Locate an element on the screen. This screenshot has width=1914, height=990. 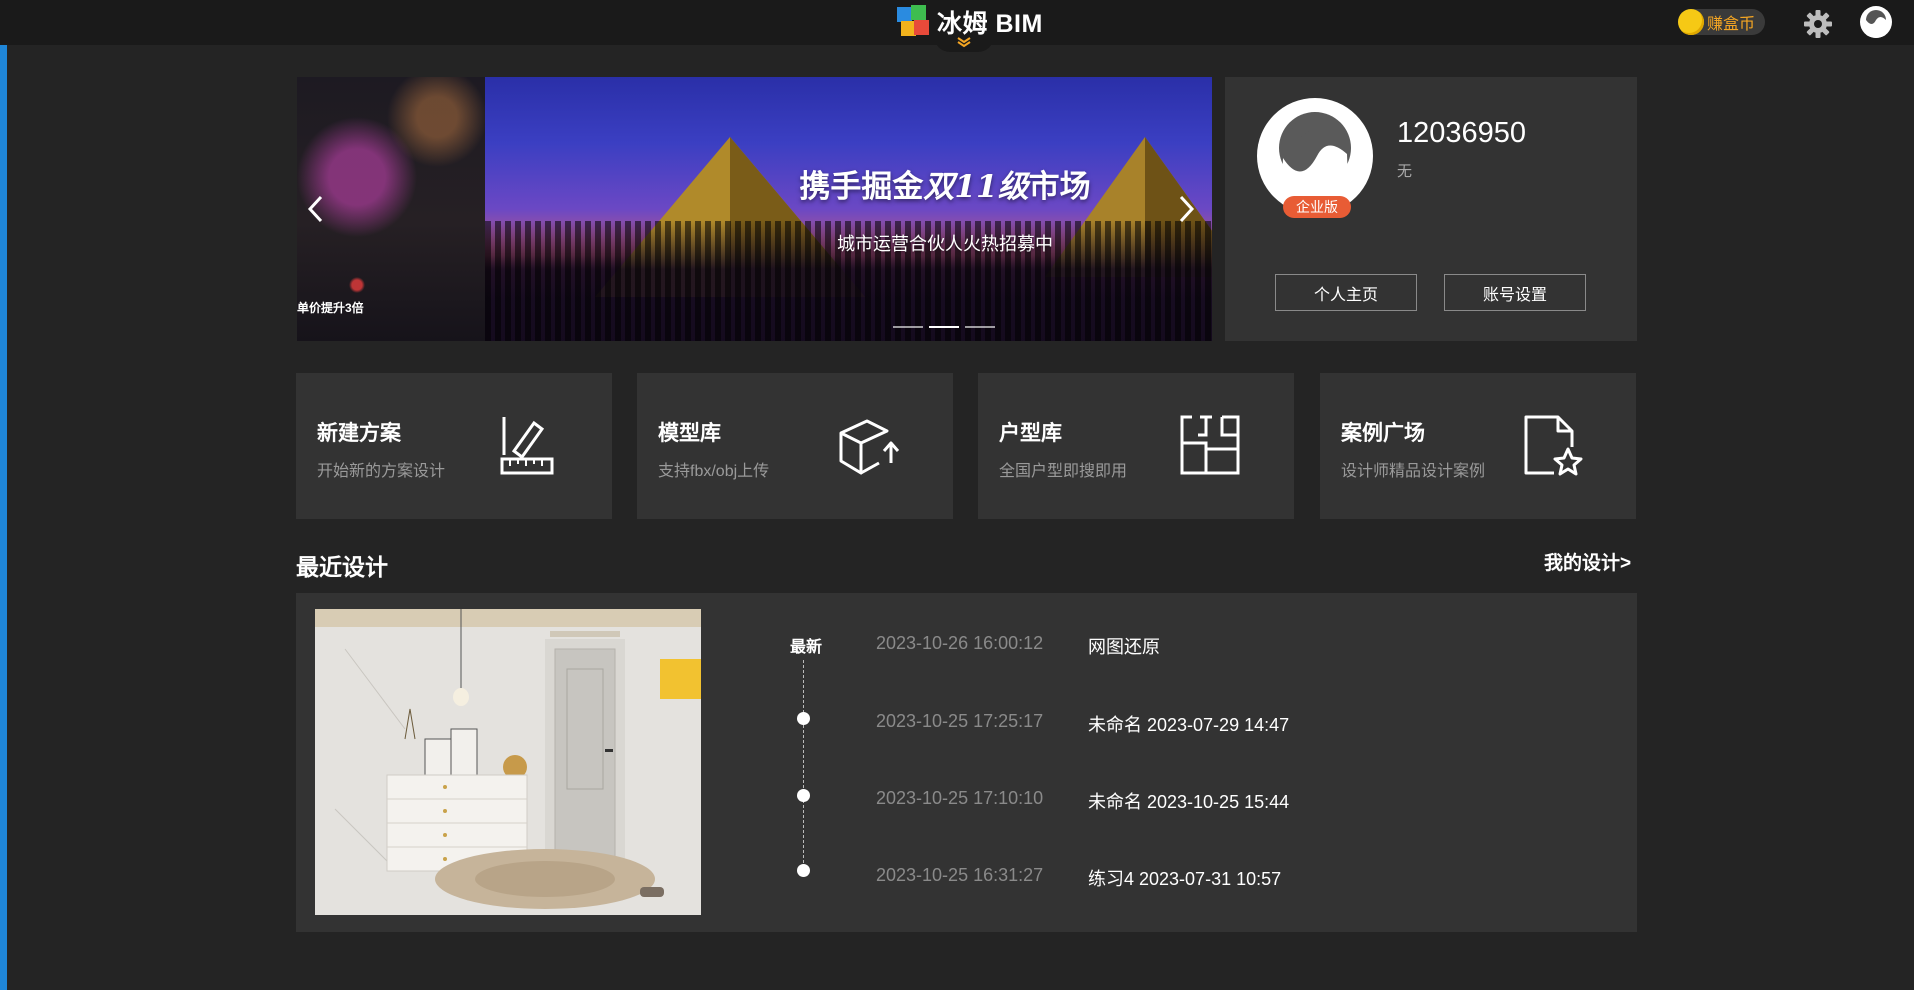
design-thumbnail is located at coordinates (508, 762).